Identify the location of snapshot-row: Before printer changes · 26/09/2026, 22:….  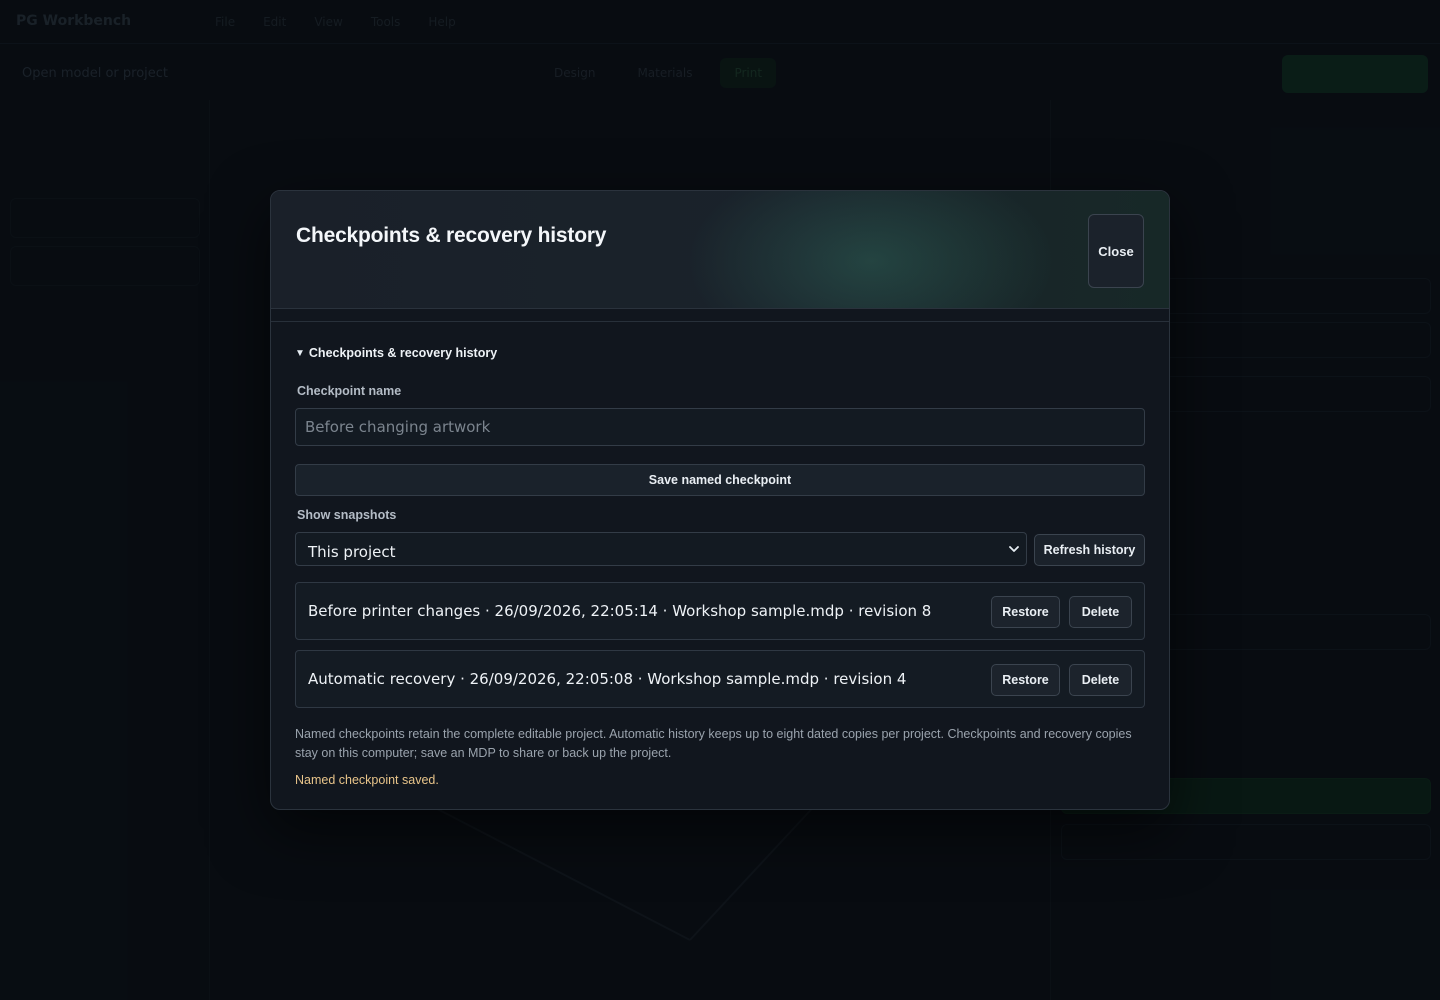
(720, 611).